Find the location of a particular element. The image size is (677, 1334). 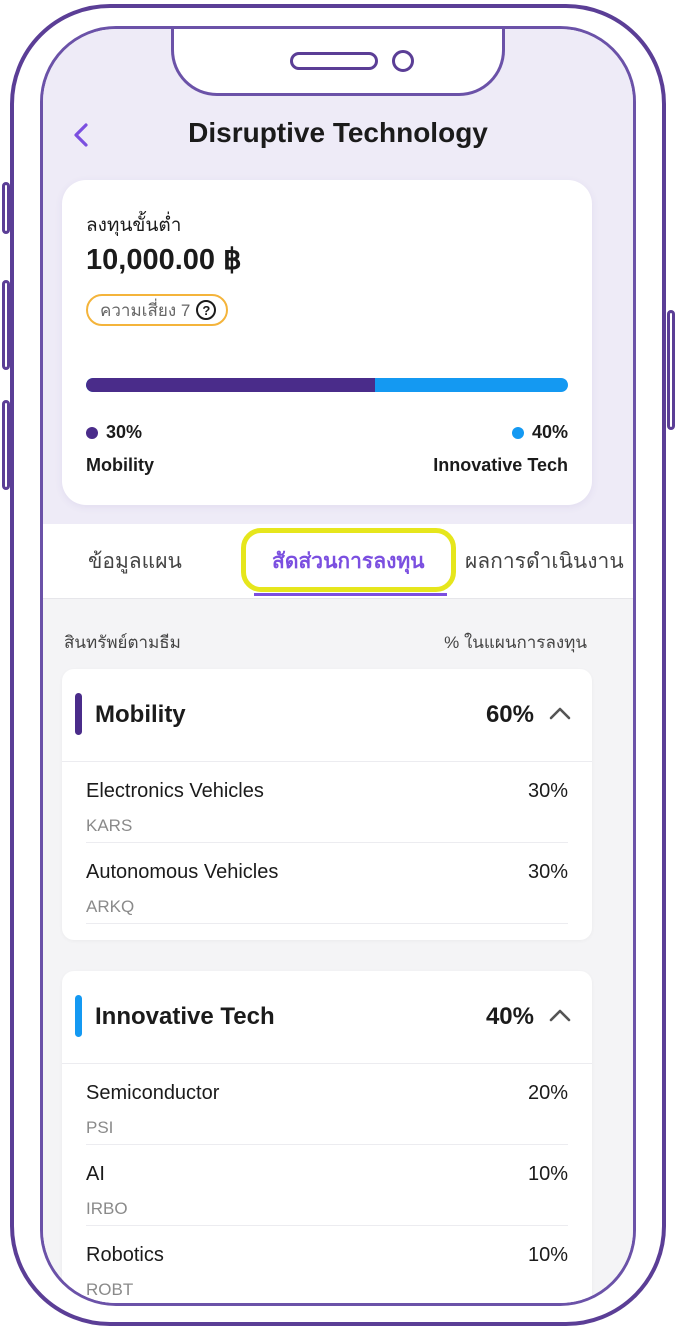

list-header-left: สินทรัพย์ตามธีม is located at coordinates (122, 642).